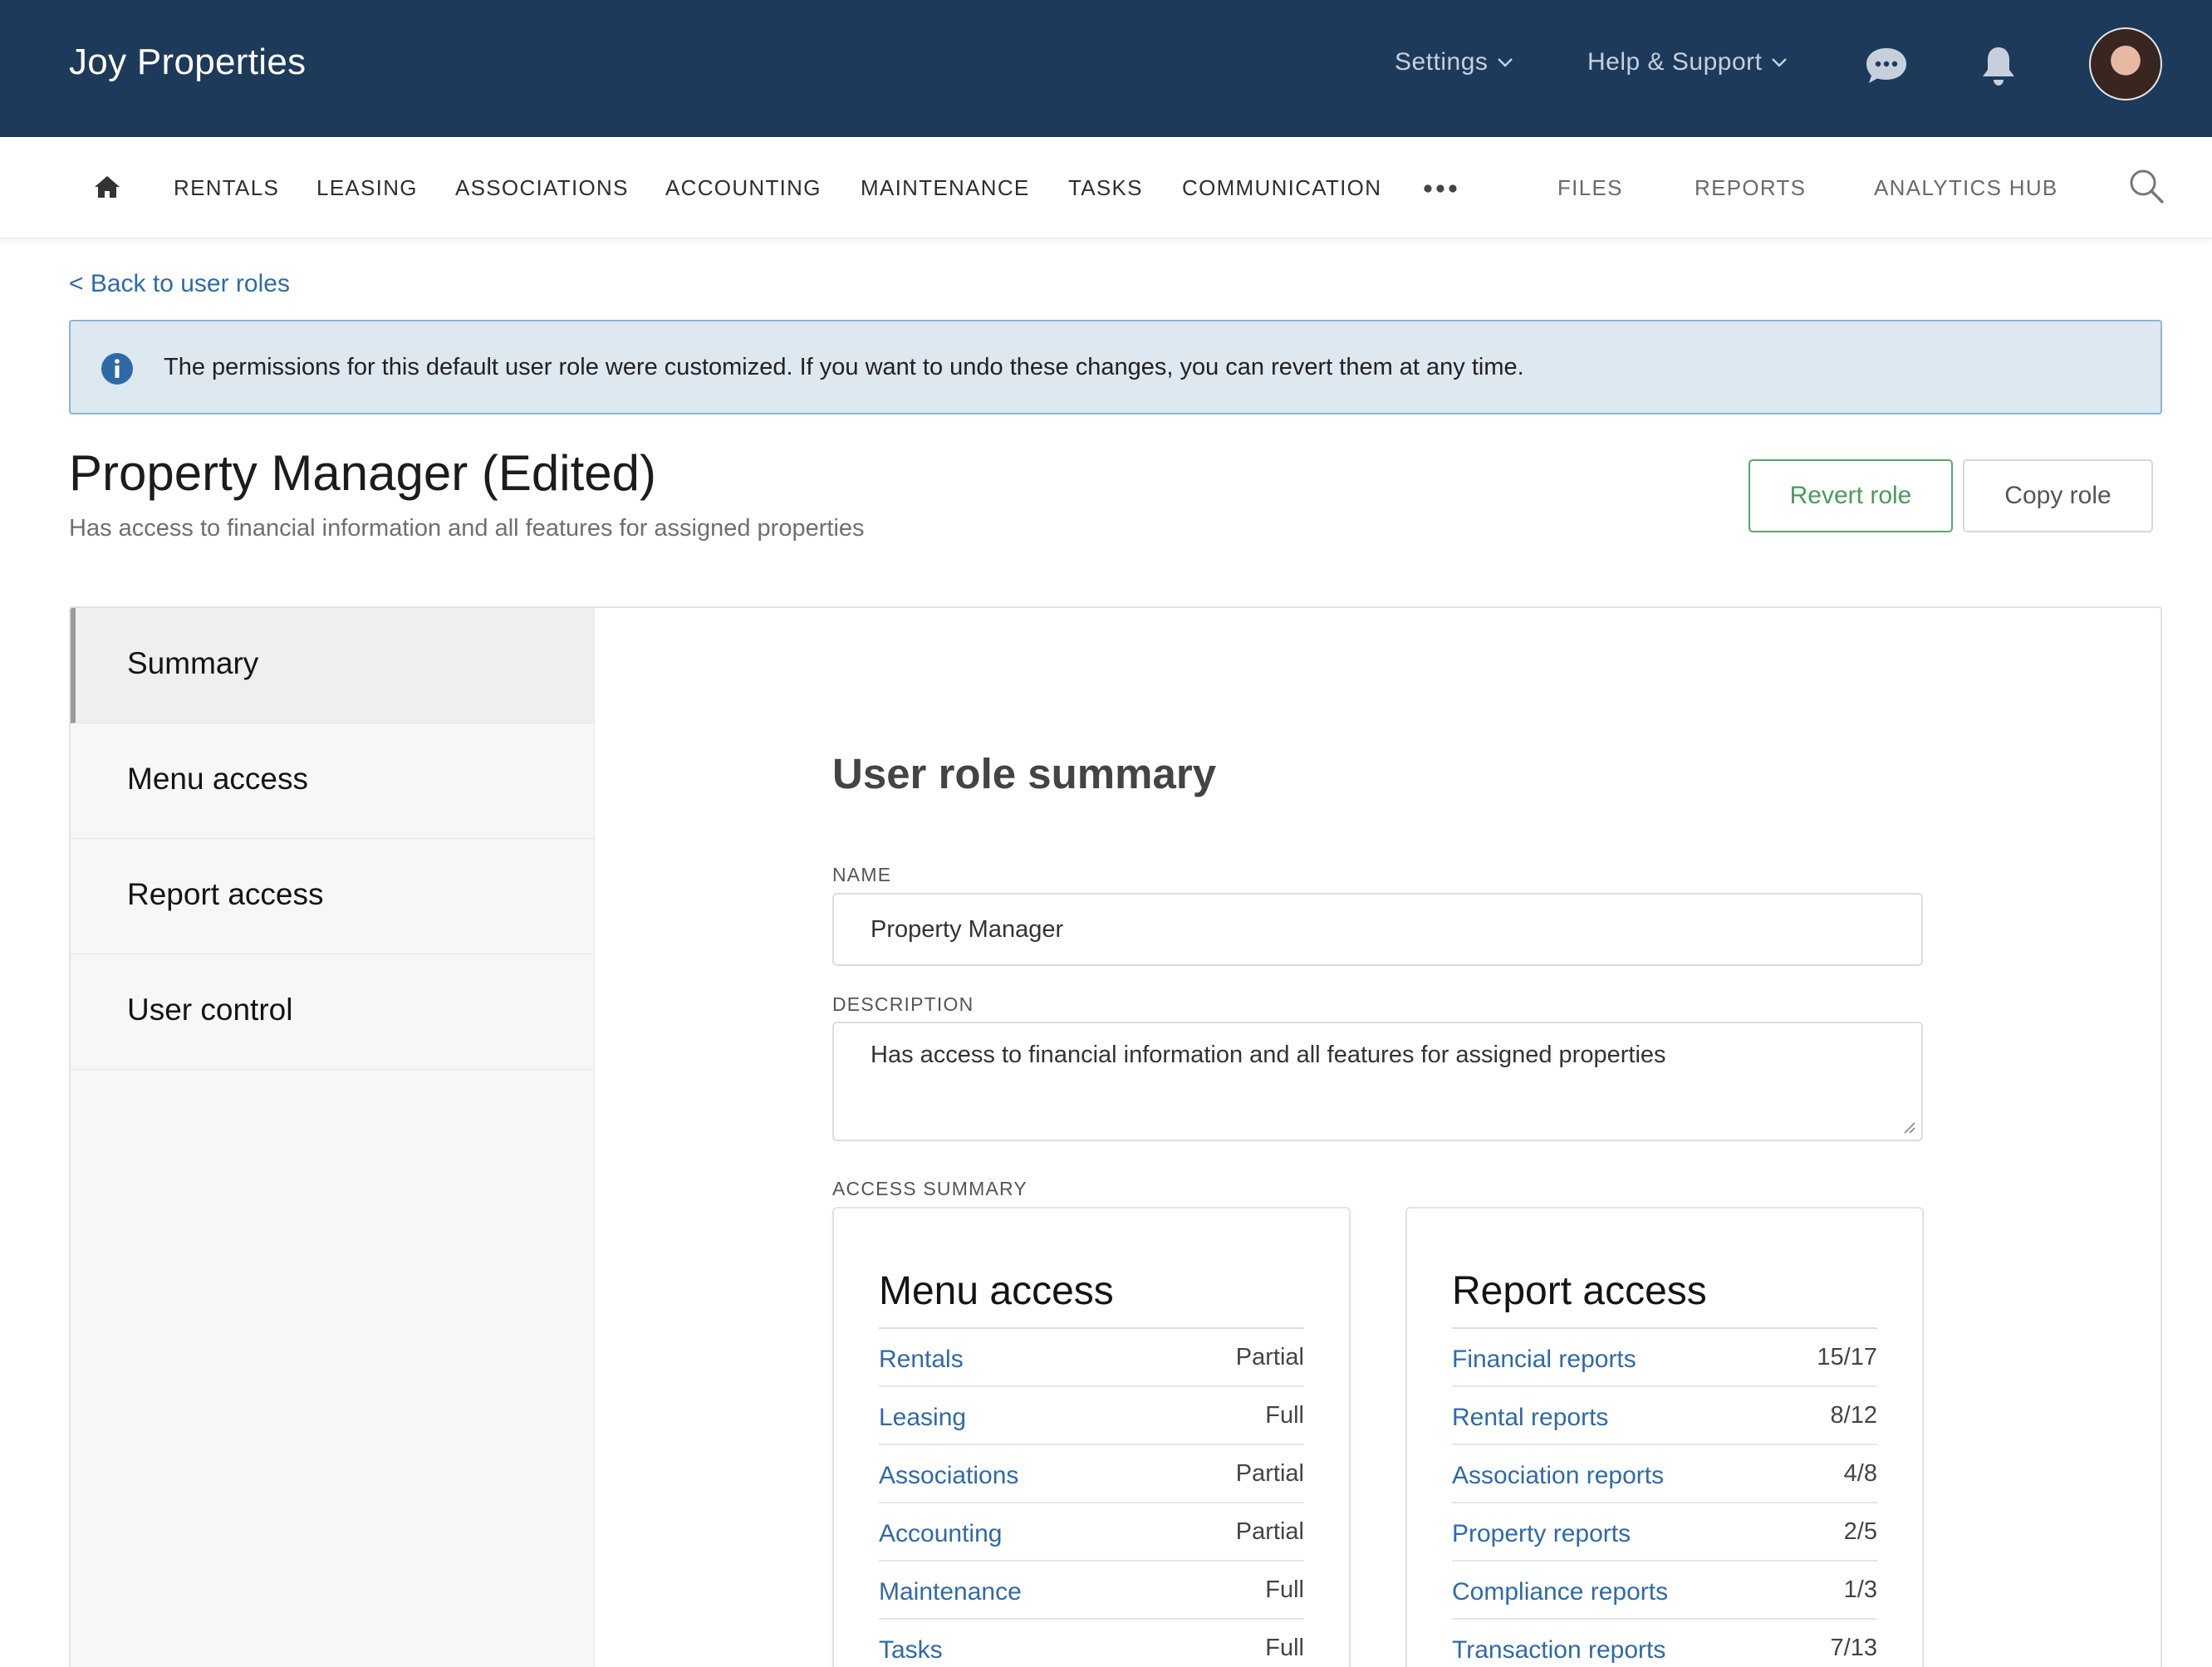  Describe the element at coordinates (107, 187) in the screenshot. I see `home-icon` at that location.